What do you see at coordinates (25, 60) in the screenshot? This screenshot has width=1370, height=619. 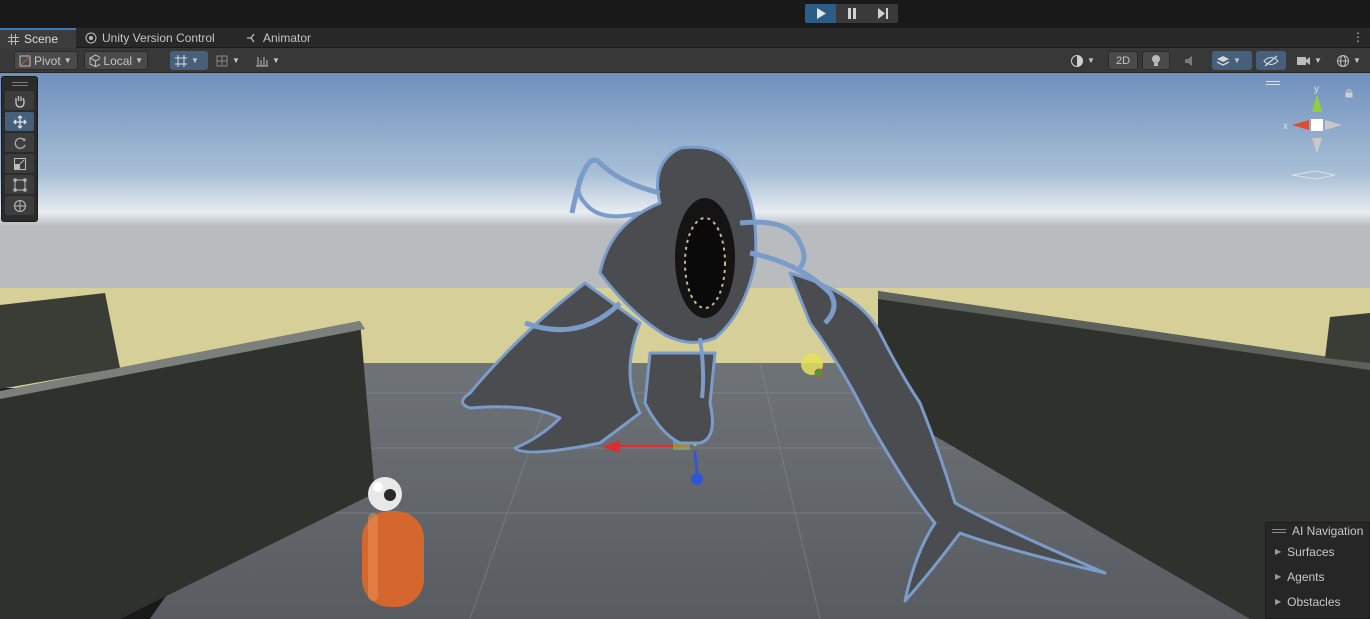 I see `pivot-icon` at bounding box center [25, 60].